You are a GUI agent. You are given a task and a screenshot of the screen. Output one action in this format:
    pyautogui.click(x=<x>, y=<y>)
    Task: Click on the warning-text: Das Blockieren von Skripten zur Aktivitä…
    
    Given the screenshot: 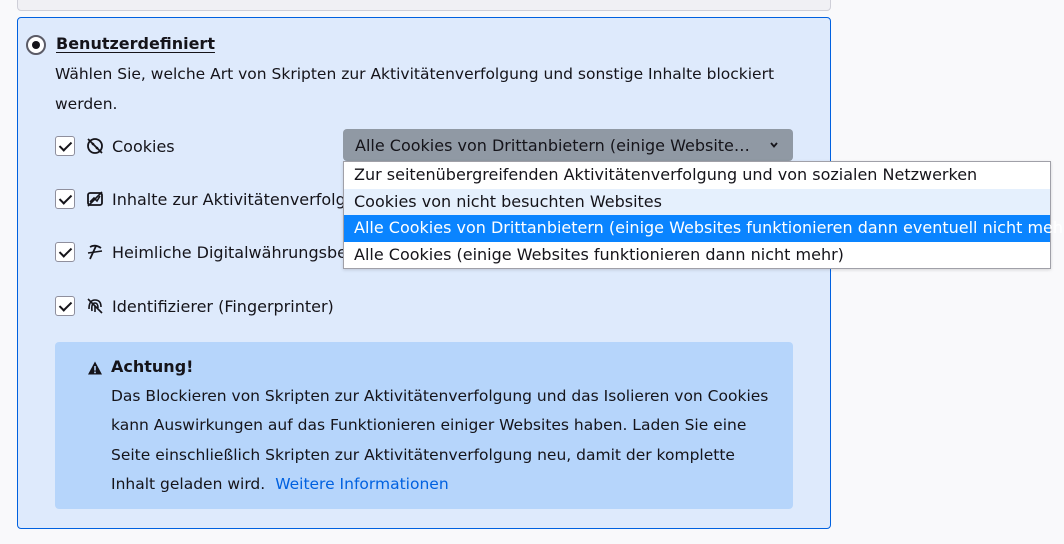 What is the action you would take?
    pyautogui.click(x=446, y=440)
    